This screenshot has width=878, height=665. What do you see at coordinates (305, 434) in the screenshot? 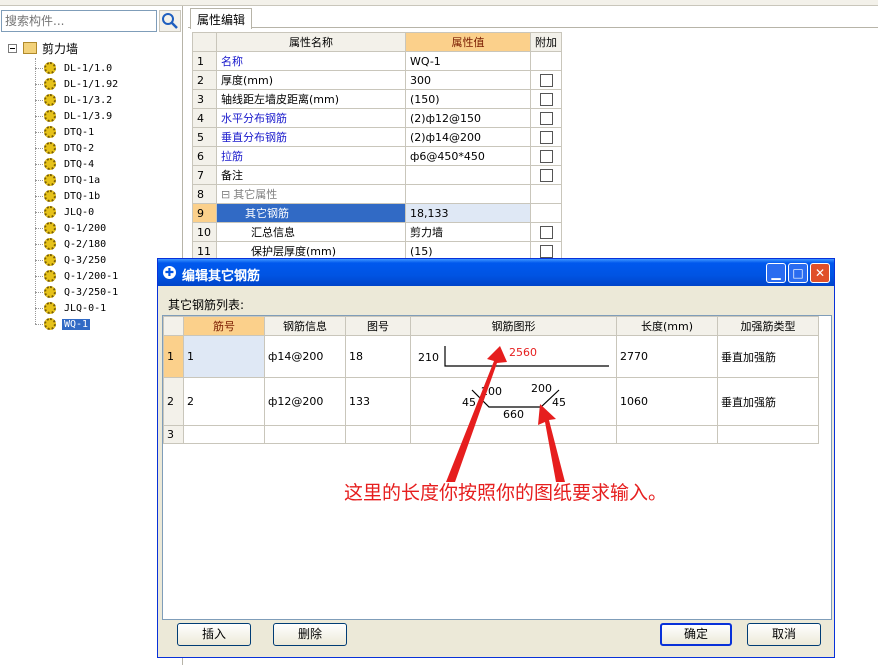
I see `bar-info-cell` at bounding box center [305, 434].